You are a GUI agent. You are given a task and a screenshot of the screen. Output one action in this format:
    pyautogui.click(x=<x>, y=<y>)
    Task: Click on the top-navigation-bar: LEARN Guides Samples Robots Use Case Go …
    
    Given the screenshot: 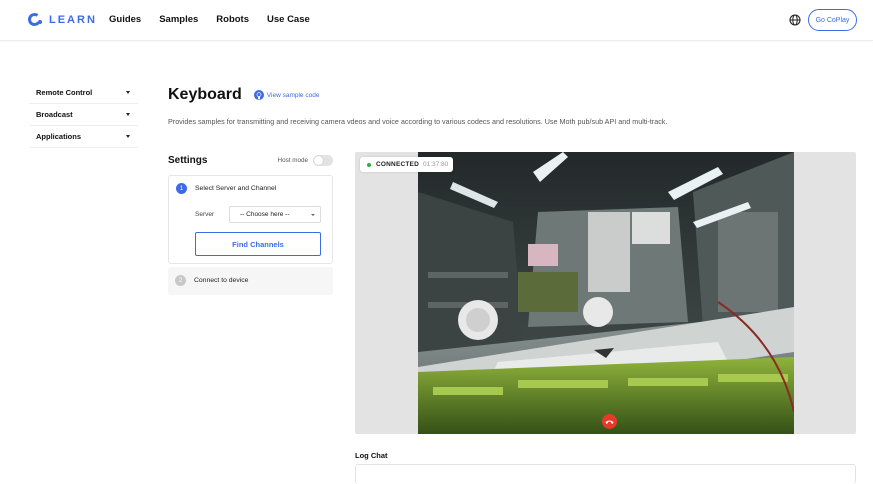 What is the action you would take?
    pyautogui.click(x=436, y=20)
    